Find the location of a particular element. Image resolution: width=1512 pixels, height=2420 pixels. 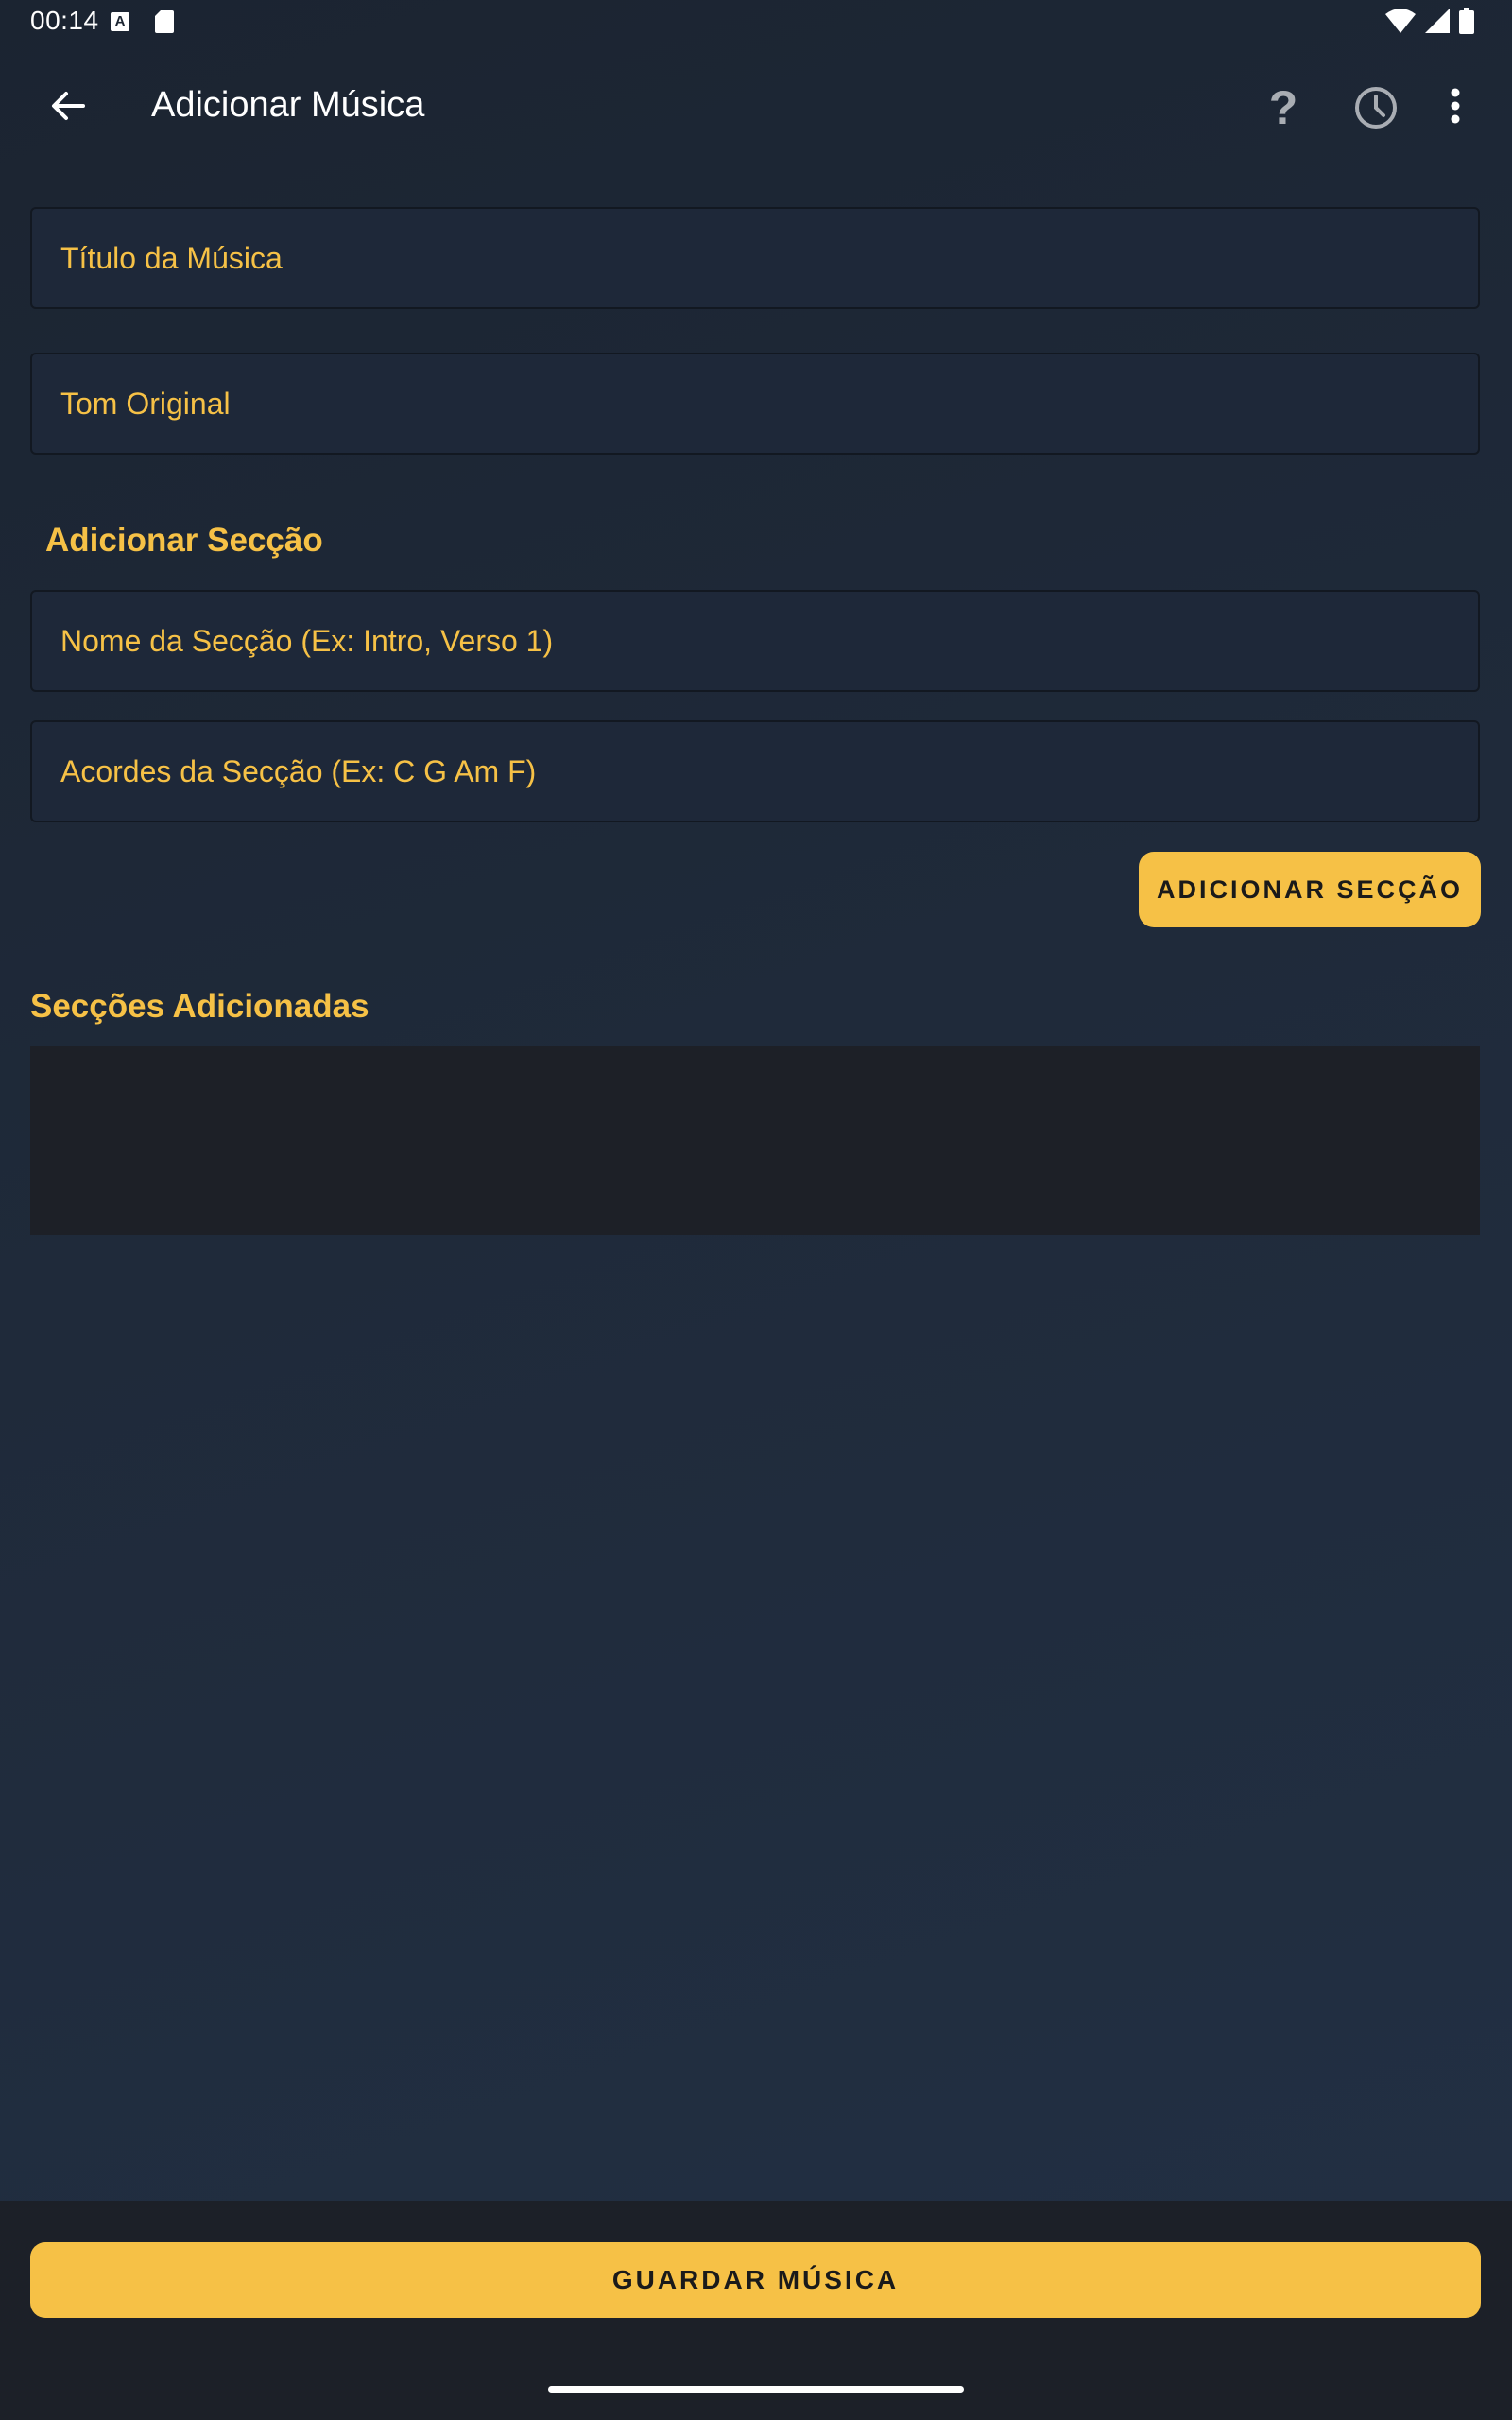

original-key-field is located at coordinates (755, 404).